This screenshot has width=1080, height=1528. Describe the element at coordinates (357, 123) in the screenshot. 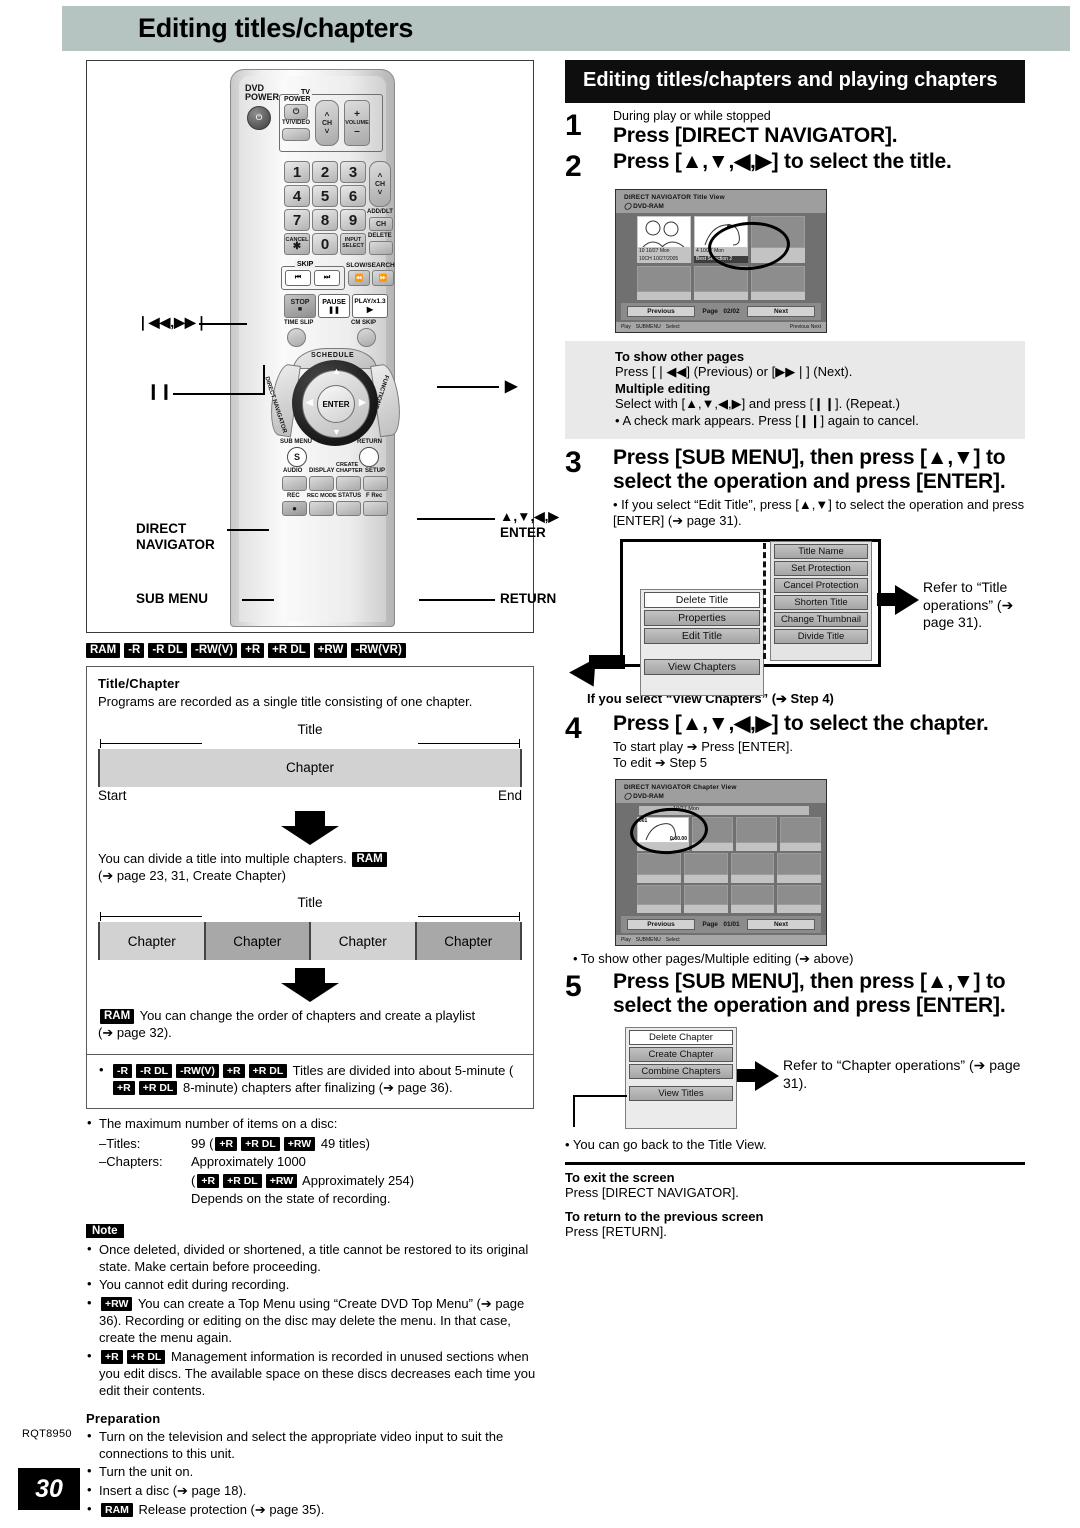

I see `tv-volume-rocker: + VOLUME –` at that location.